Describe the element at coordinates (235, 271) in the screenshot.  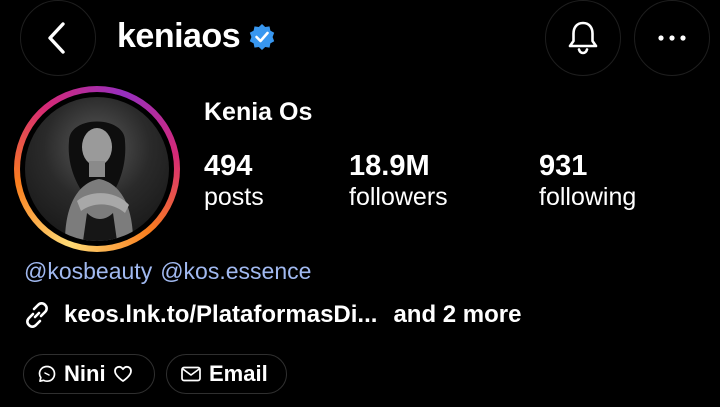
I see `mention-link-kos-essence: @kos.essence` at that location.